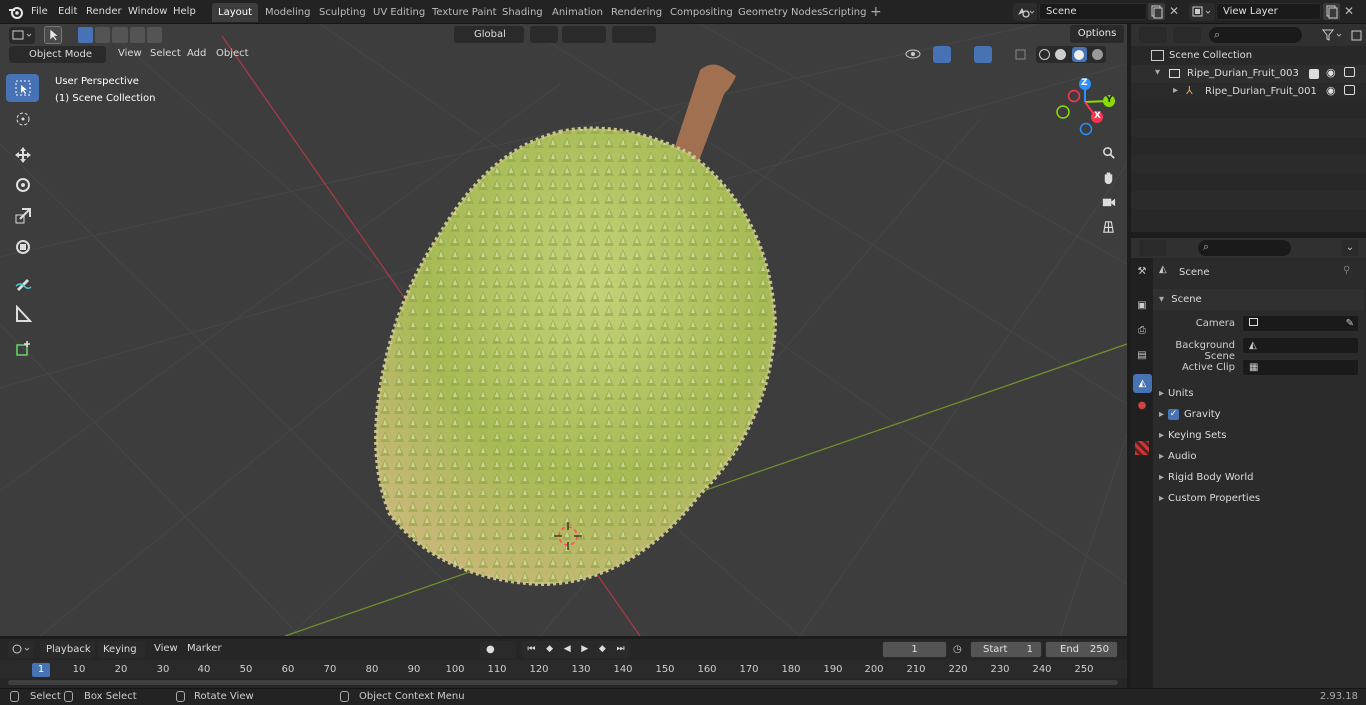 This screenshot has height=705, width=1366. I want to click on move-tool, so click(22, 155).